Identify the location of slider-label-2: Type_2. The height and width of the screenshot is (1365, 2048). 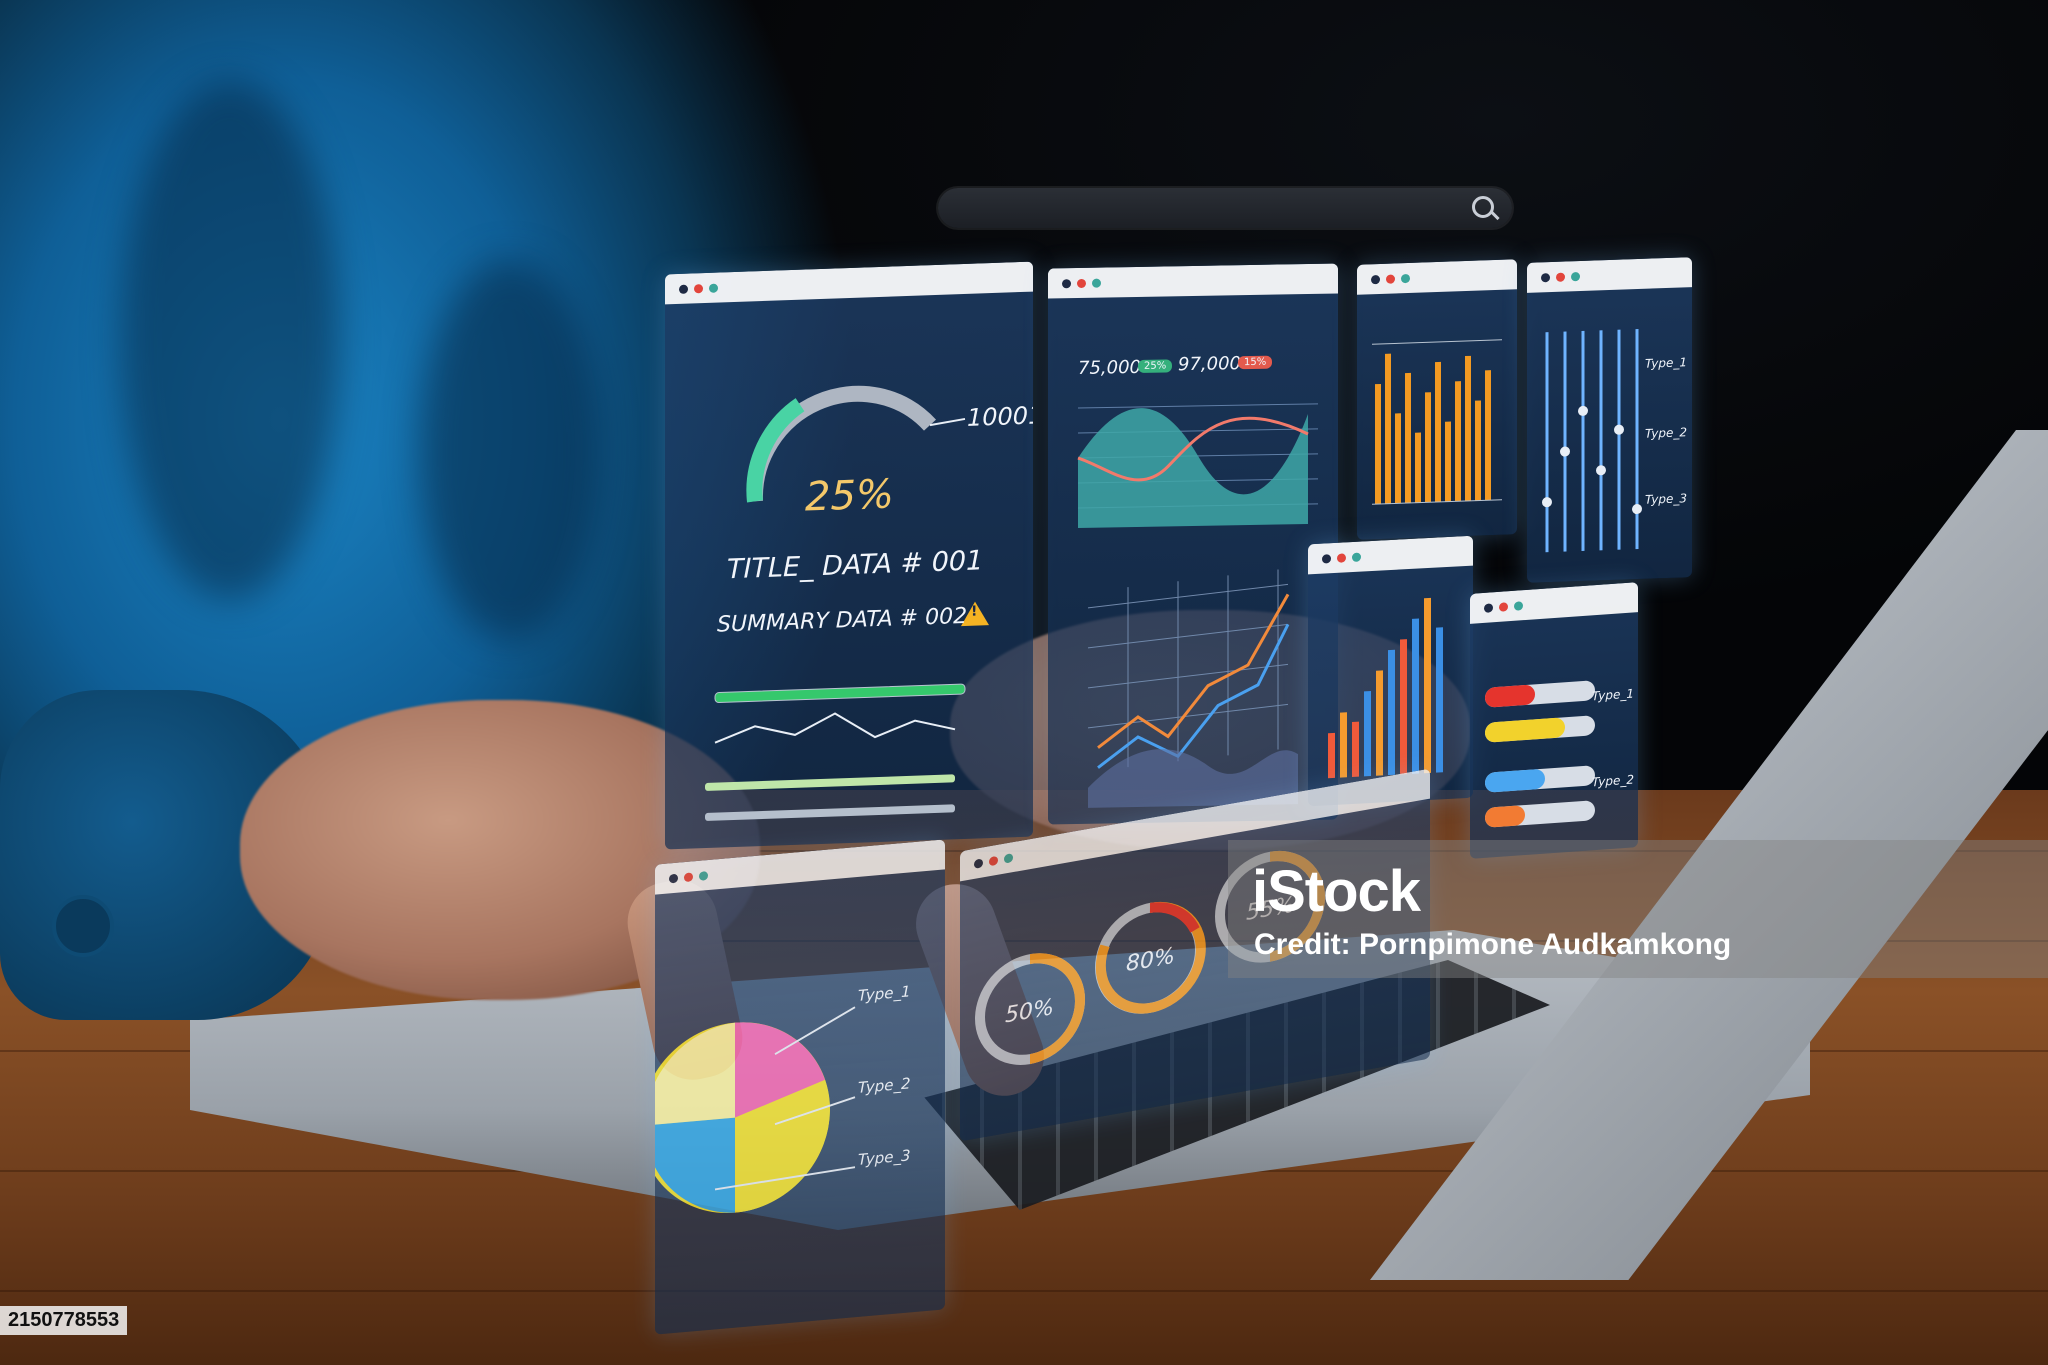
(1666, 433).